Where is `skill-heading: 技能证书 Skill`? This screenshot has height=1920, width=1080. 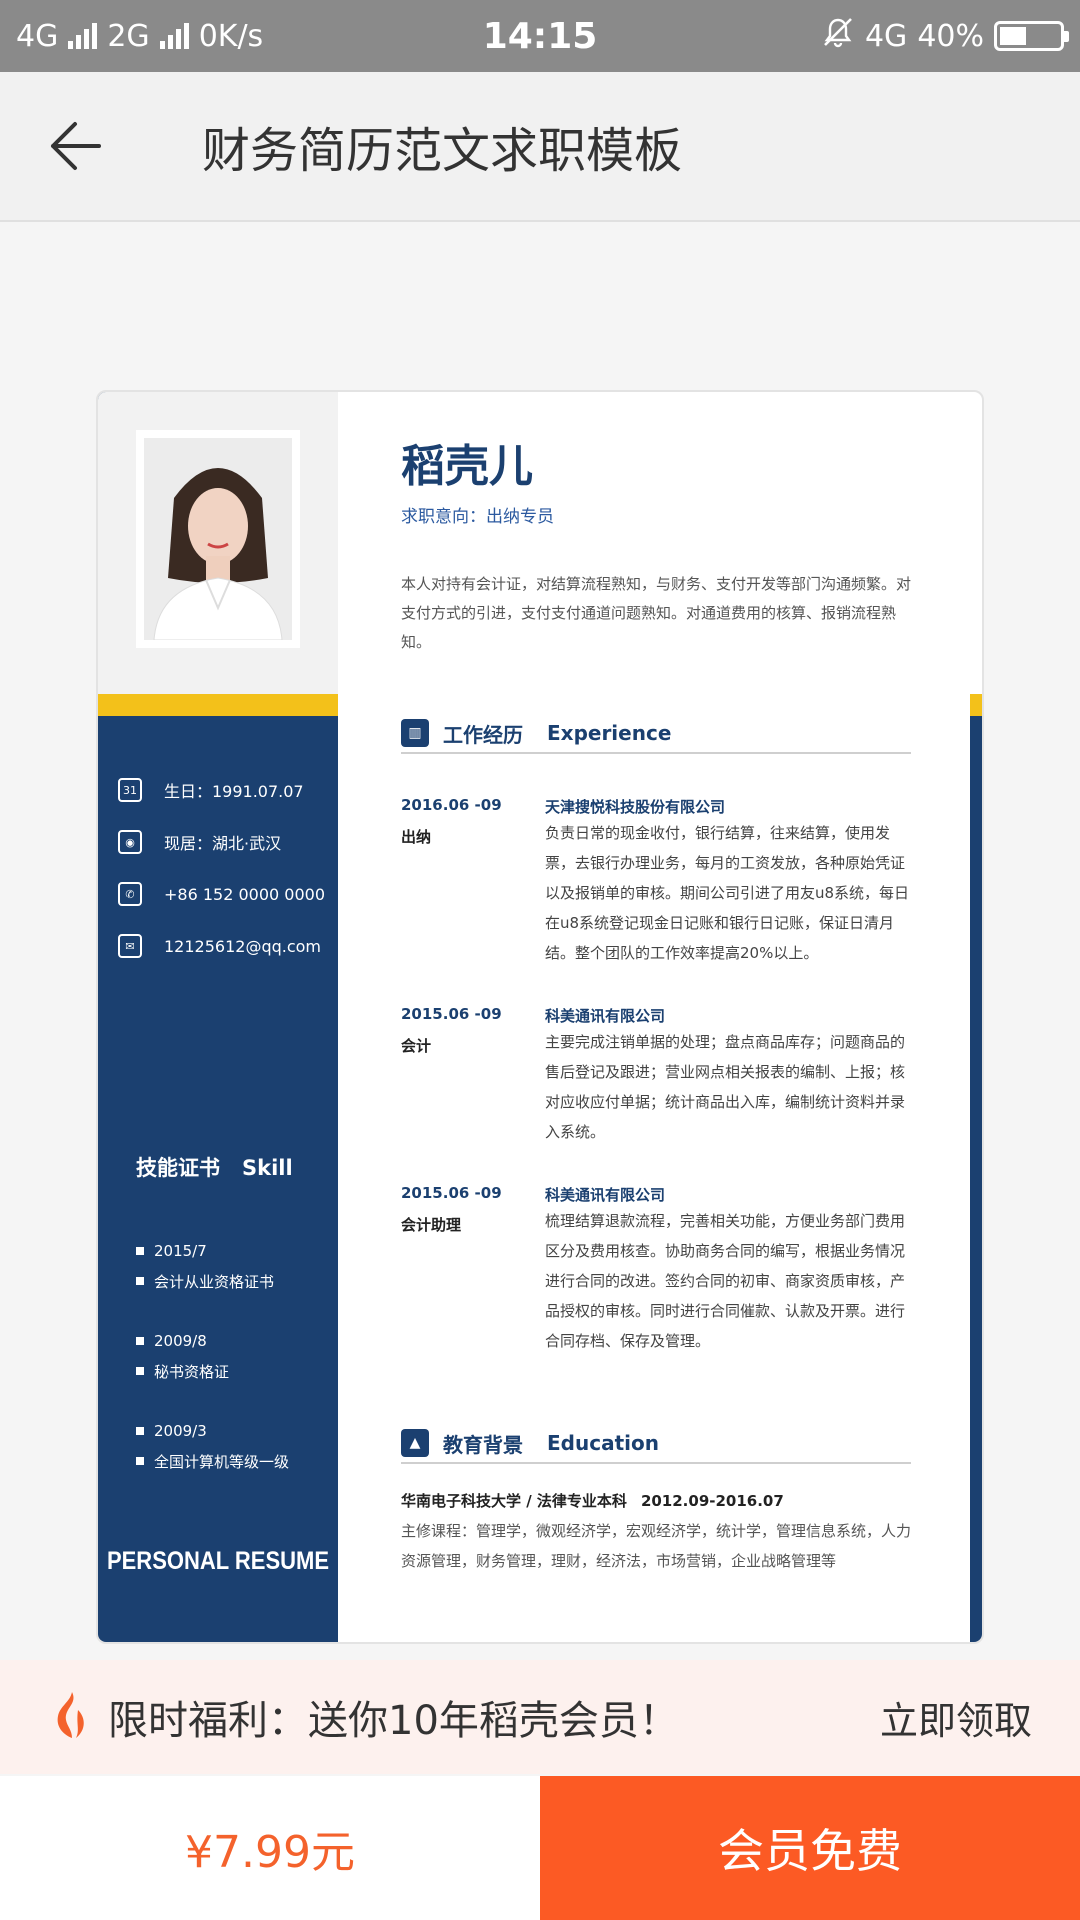
skill-heading: 技能证书 Skill is located at coordinates (214, 1167).